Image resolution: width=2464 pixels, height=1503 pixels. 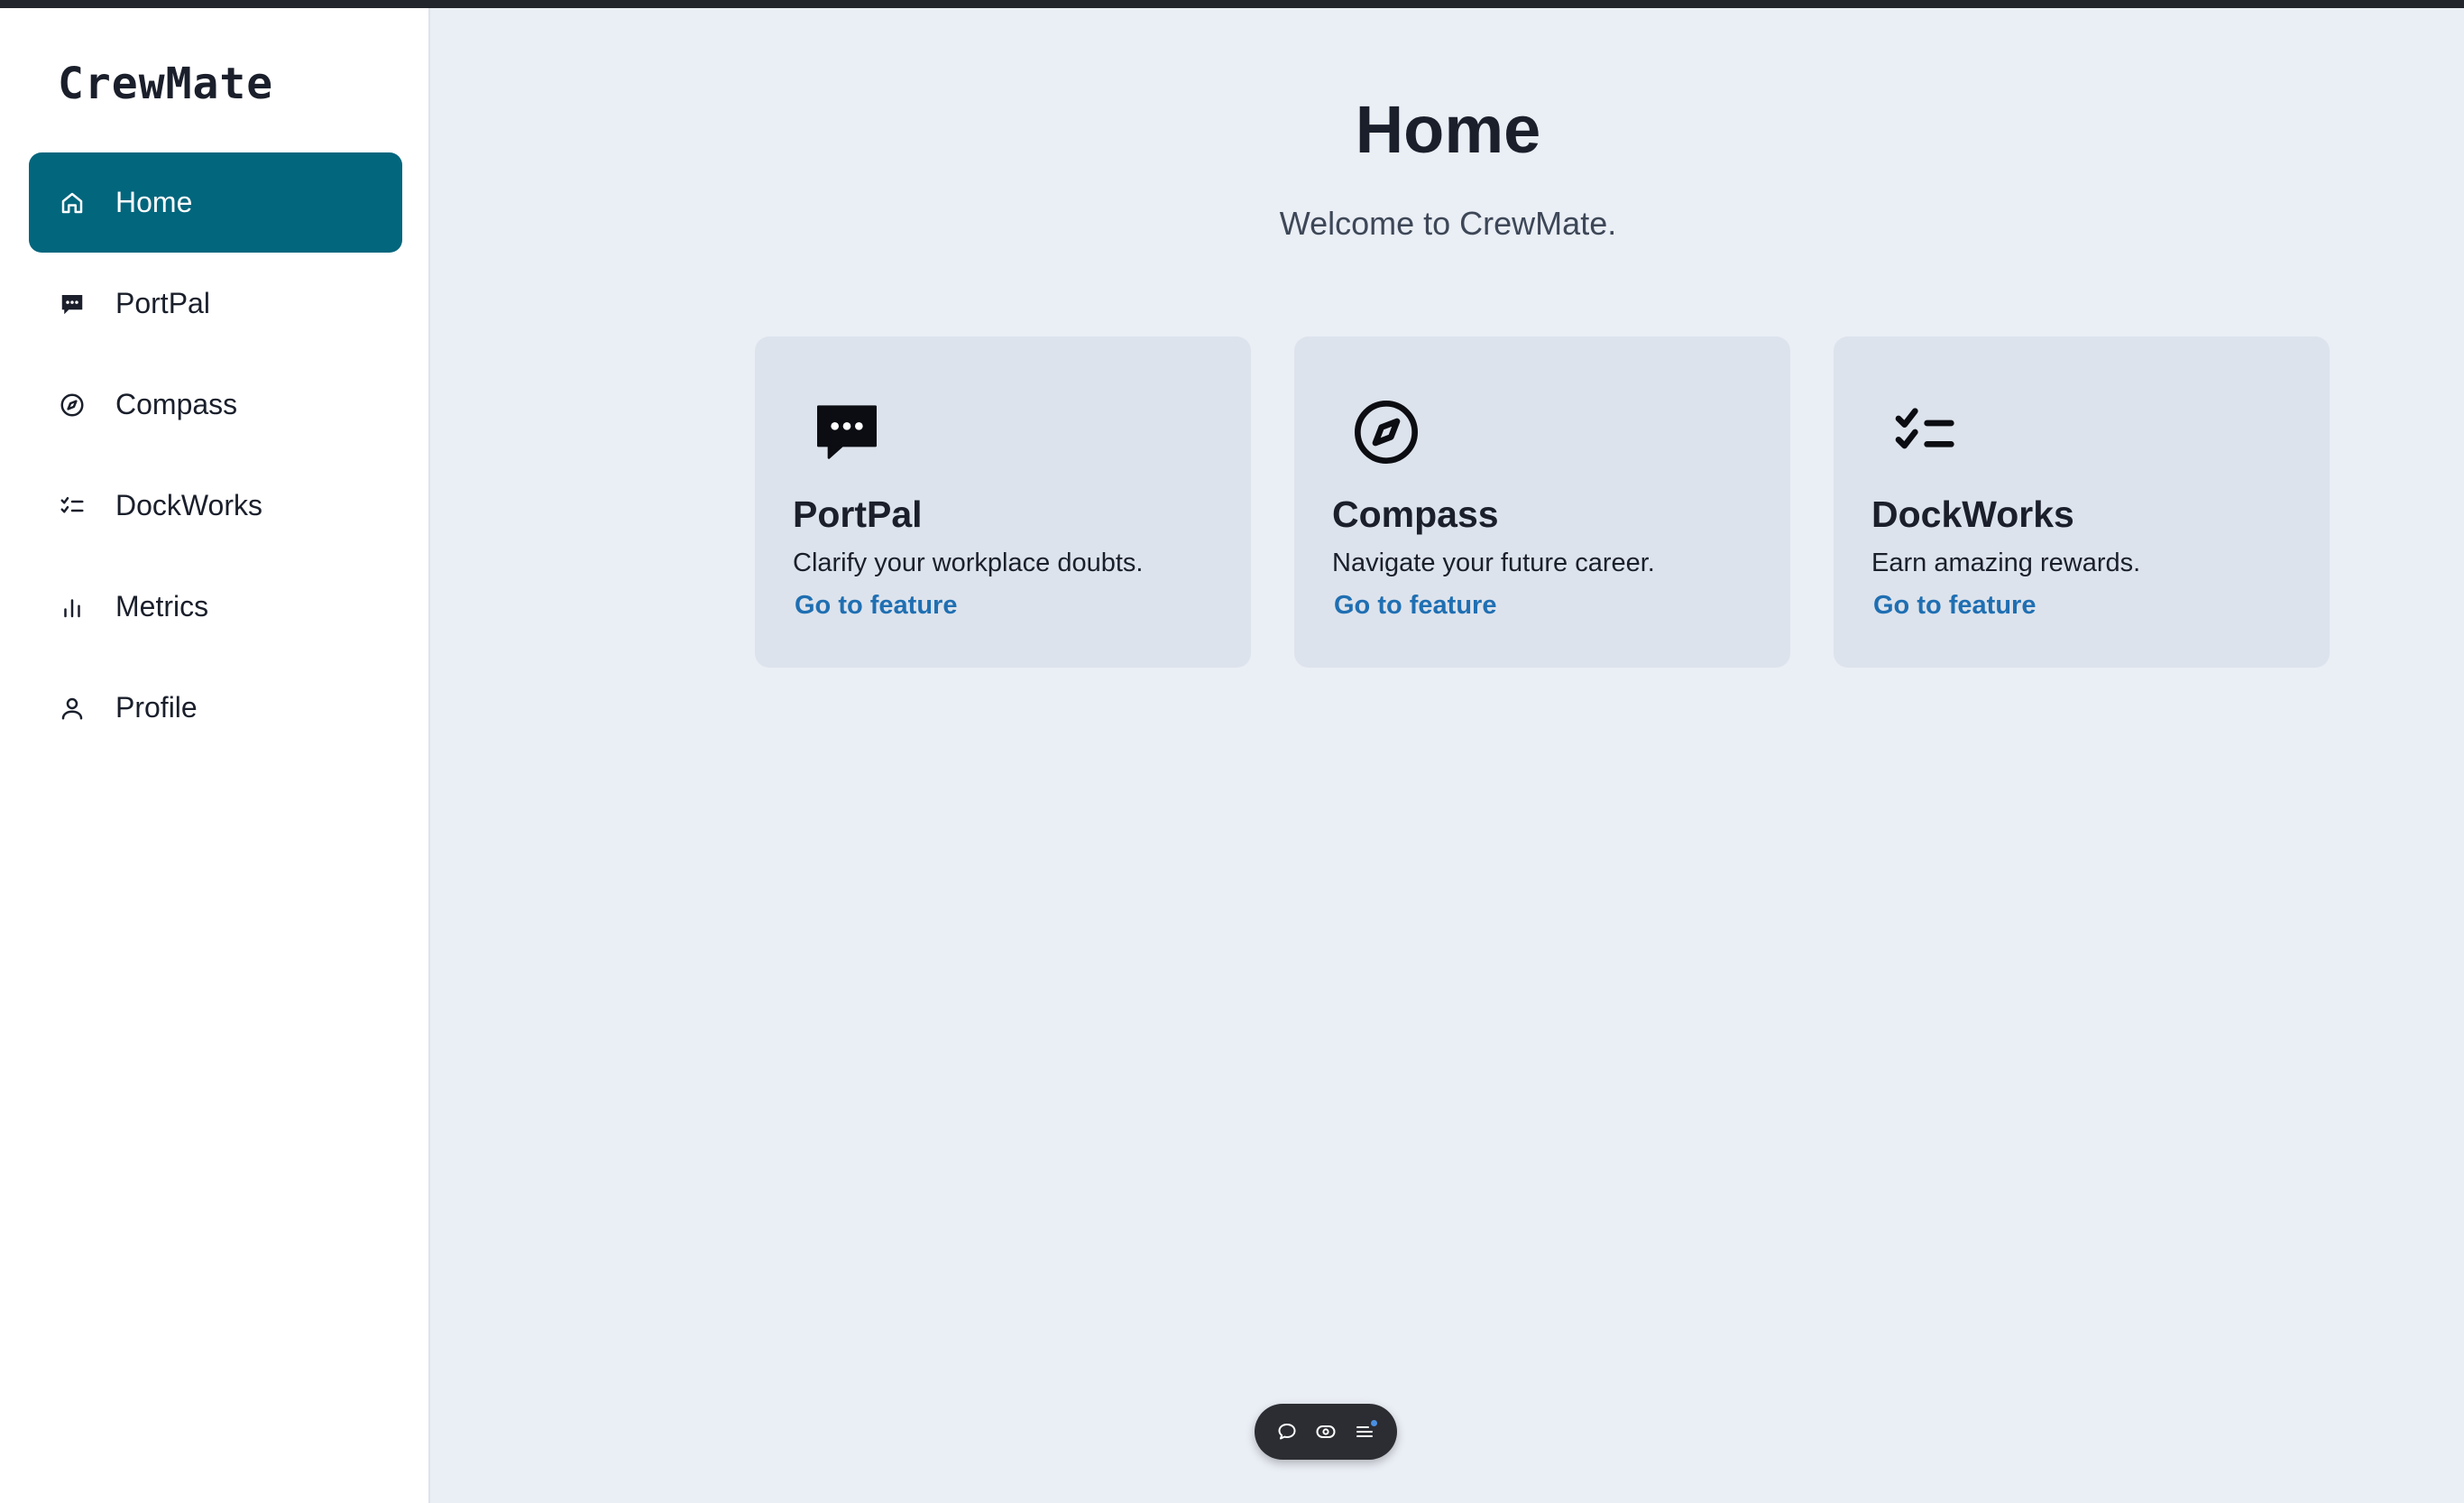 I want to click on sidebar-item-label: Home, so click(x=154, y=202).